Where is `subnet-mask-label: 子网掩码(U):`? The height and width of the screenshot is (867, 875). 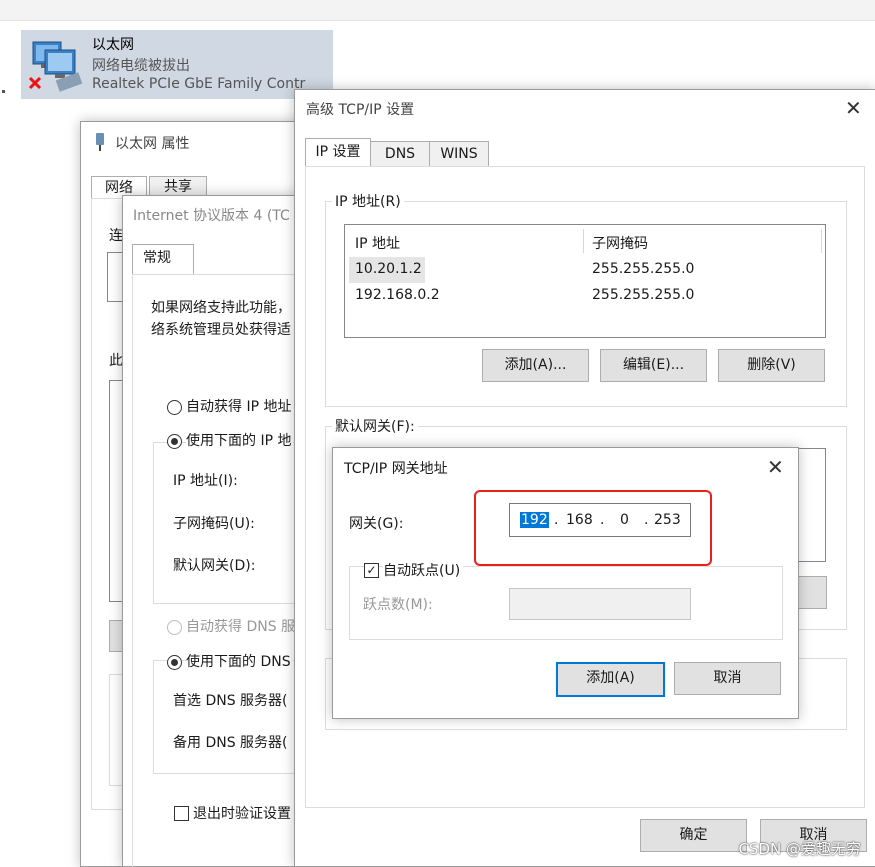 subnet-mask-label: 子网掩码(U): is located at coordinates (214, 524).